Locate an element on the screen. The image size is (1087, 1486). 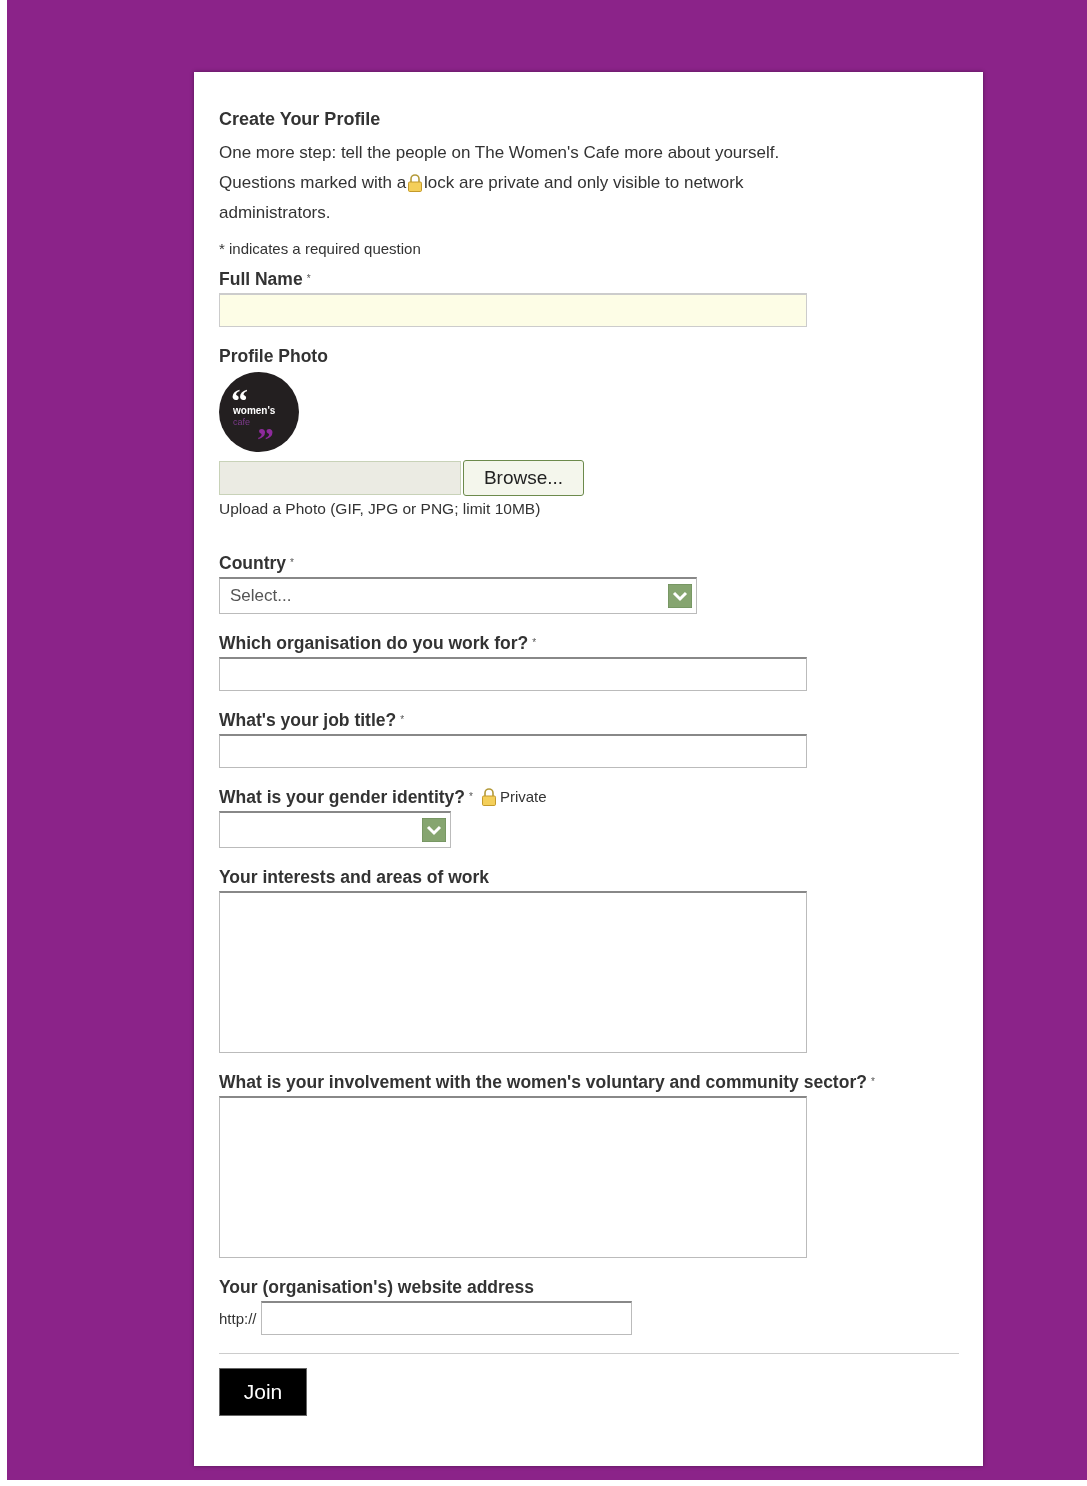
field-label: Full Name is located at coordinates (261, 279).